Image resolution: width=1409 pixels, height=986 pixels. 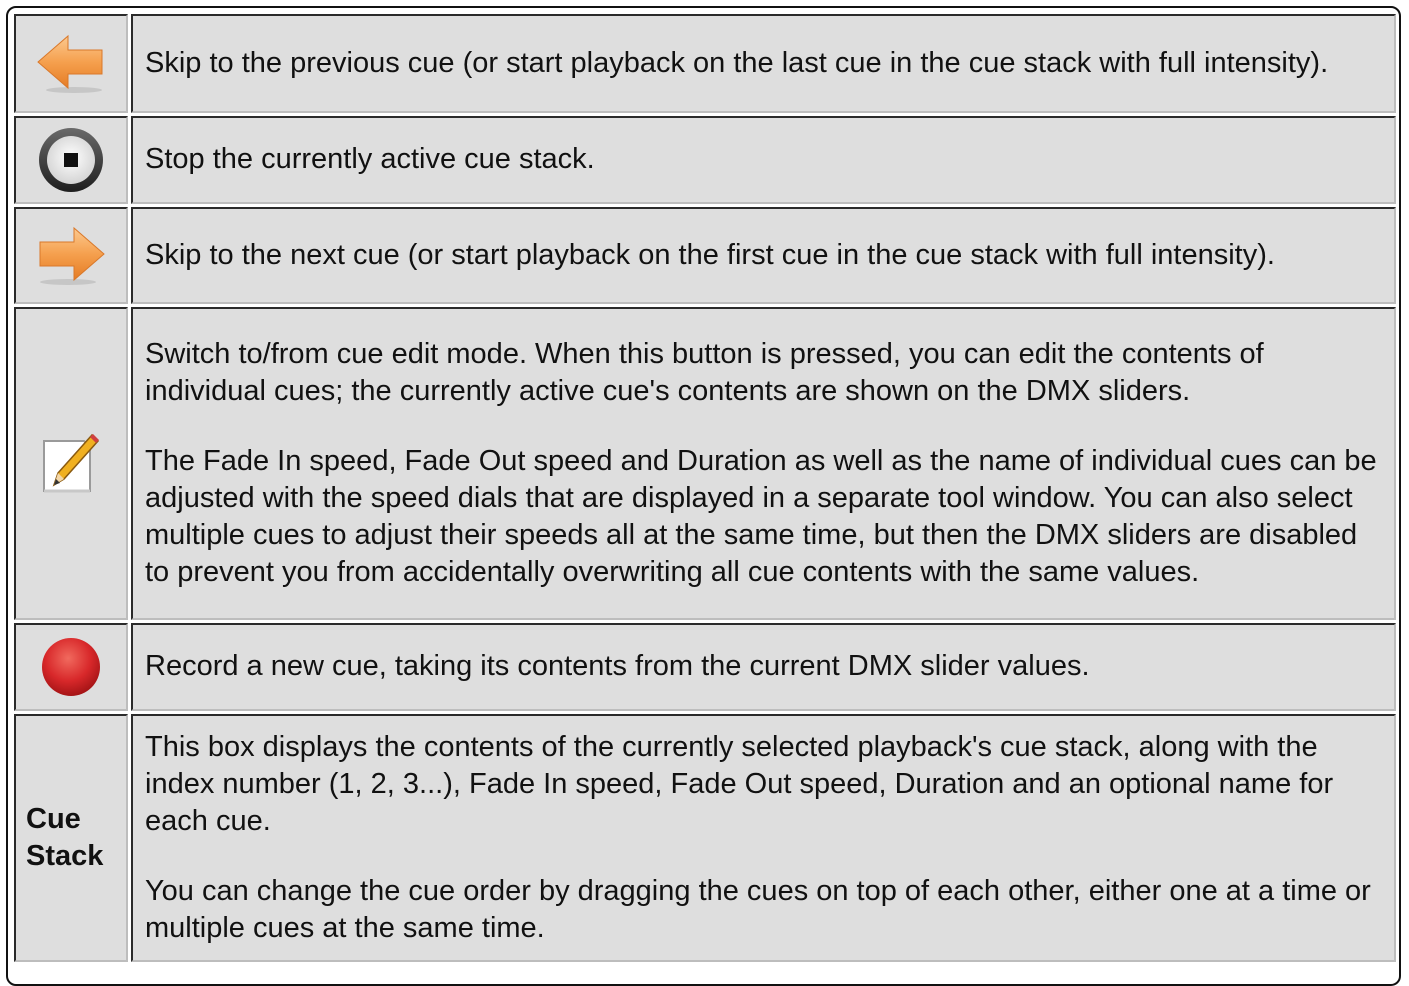 I want to click on record-icon, so click(x=71, y=667).